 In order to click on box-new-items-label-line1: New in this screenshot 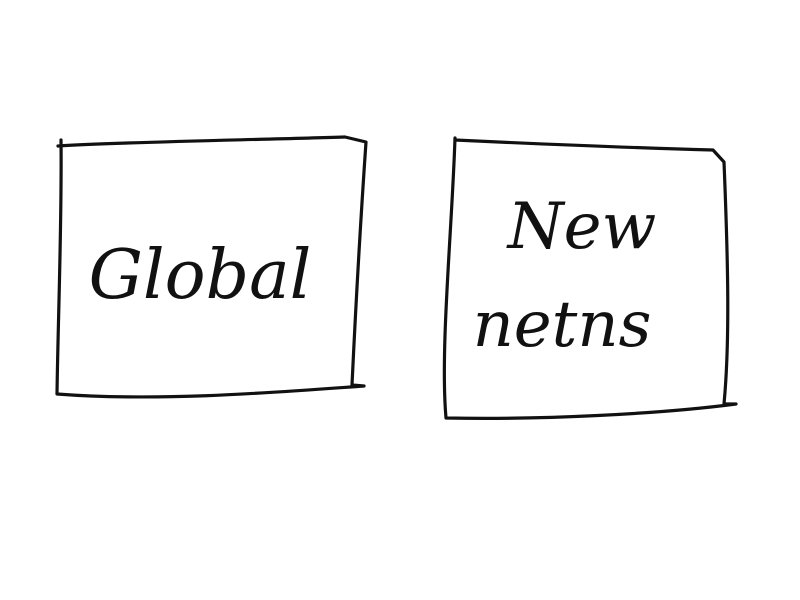, I will do `click(581, 227)`.